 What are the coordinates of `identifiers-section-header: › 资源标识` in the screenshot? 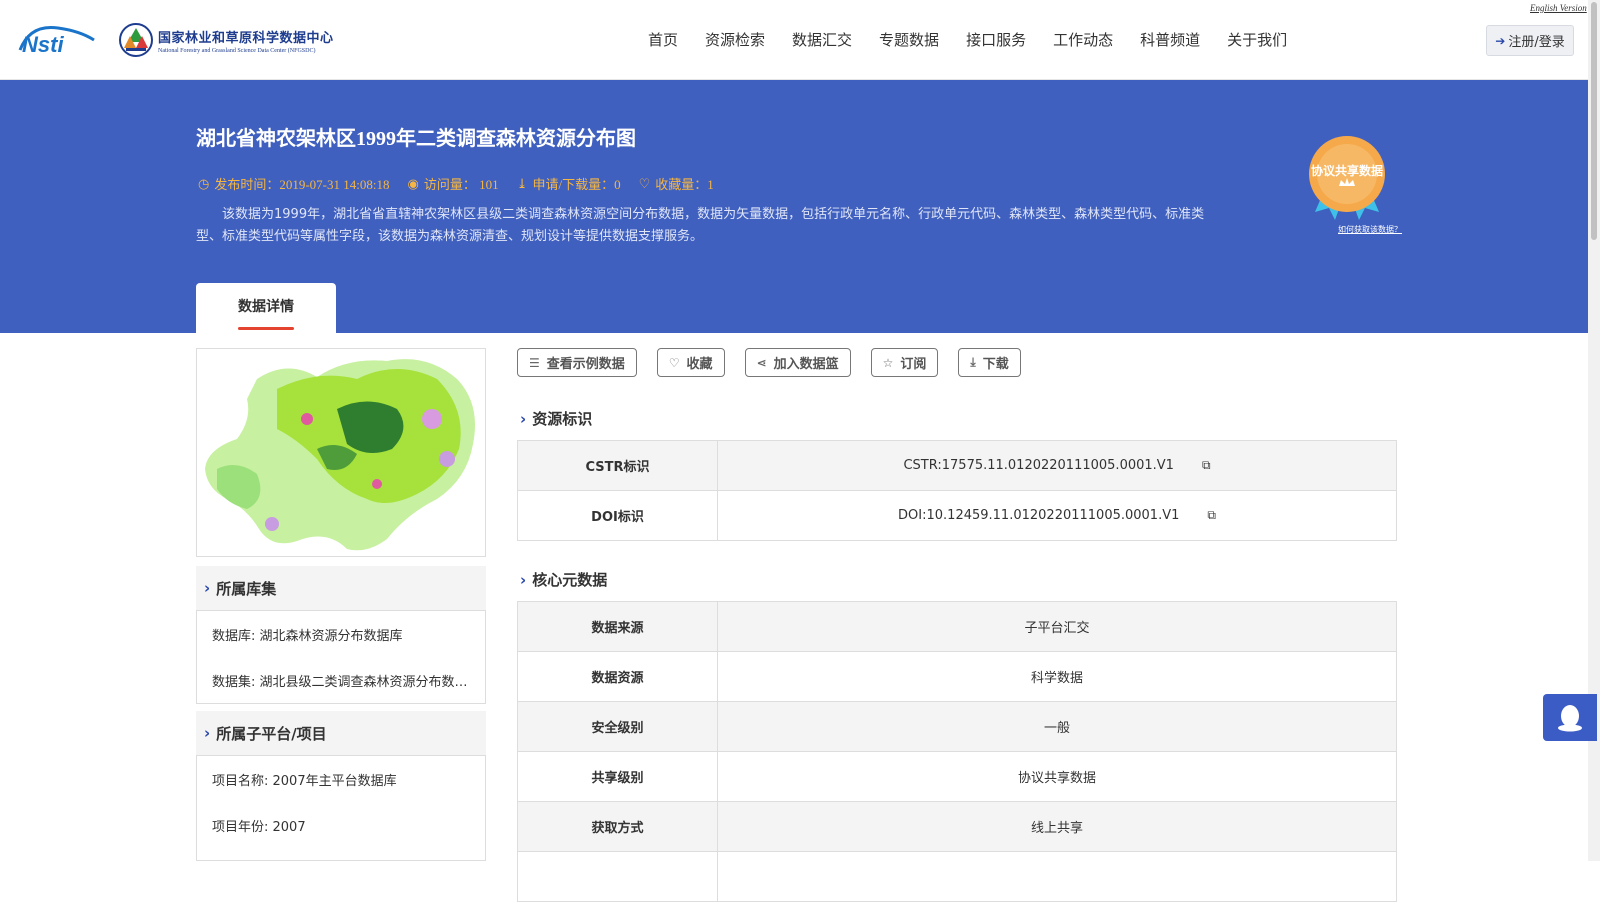 It's located at (556, 418).